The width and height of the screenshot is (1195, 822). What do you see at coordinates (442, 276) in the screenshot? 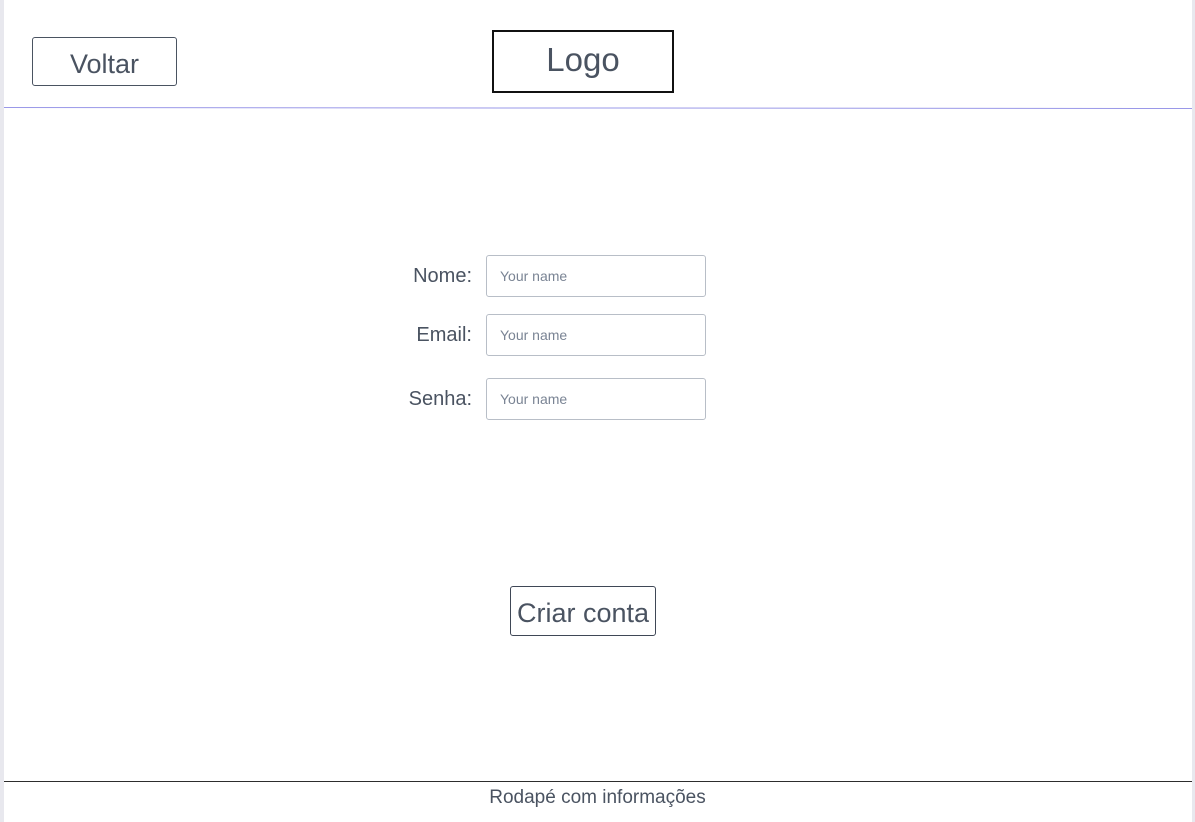
I see `name-label: Nome:` at bounding box center [442, 276].